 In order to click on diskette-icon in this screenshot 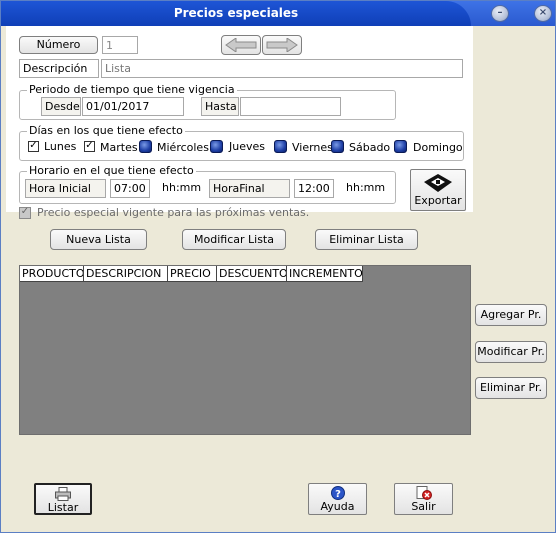, I will do `click(438, 183)`.